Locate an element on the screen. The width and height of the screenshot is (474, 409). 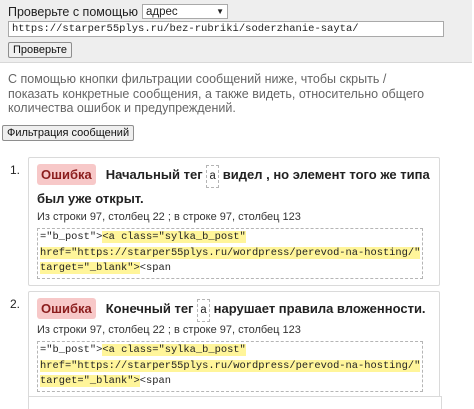
check-mode-value: адрес is located at coordinates (162, 11).